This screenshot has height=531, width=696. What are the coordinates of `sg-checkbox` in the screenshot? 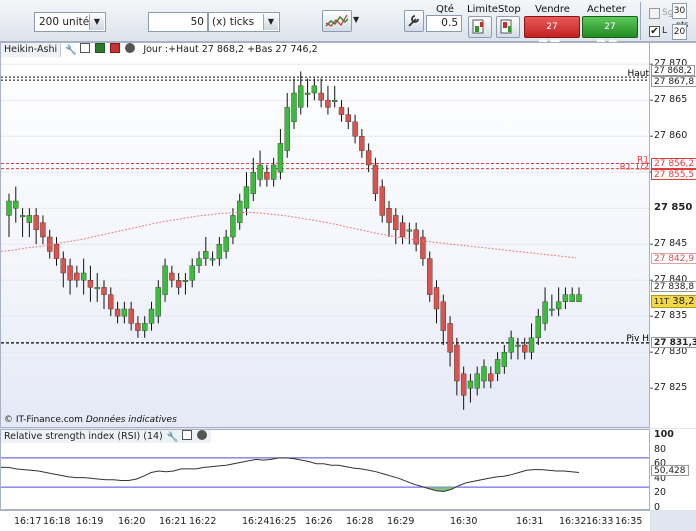 It's located at (654, 13).